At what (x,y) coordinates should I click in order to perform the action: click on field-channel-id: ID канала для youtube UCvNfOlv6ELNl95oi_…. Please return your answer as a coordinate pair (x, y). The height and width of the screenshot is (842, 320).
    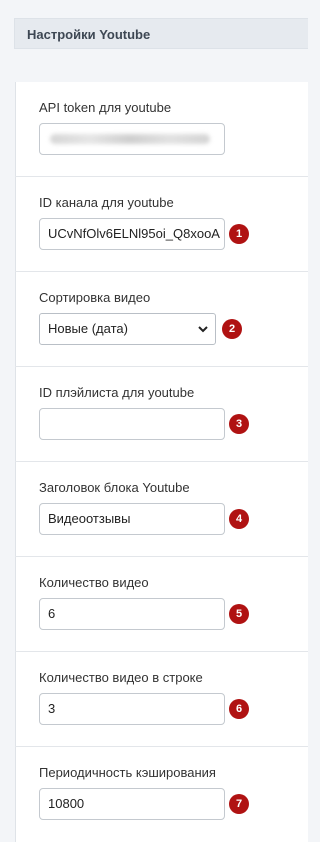
    Looking at the image, I should click on (161, 223).